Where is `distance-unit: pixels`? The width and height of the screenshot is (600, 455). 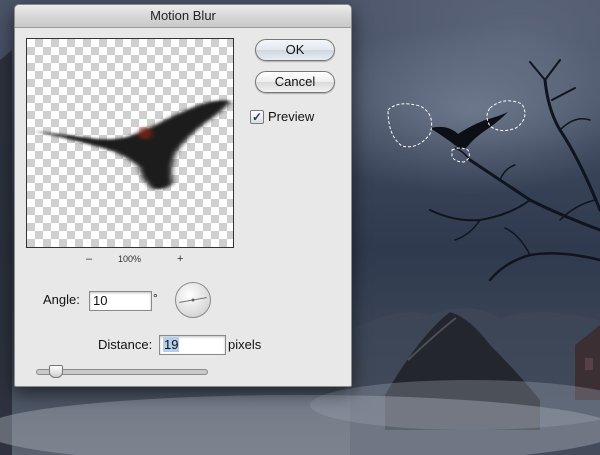 distance-unit: pixels is located at coordinates (245, 344).